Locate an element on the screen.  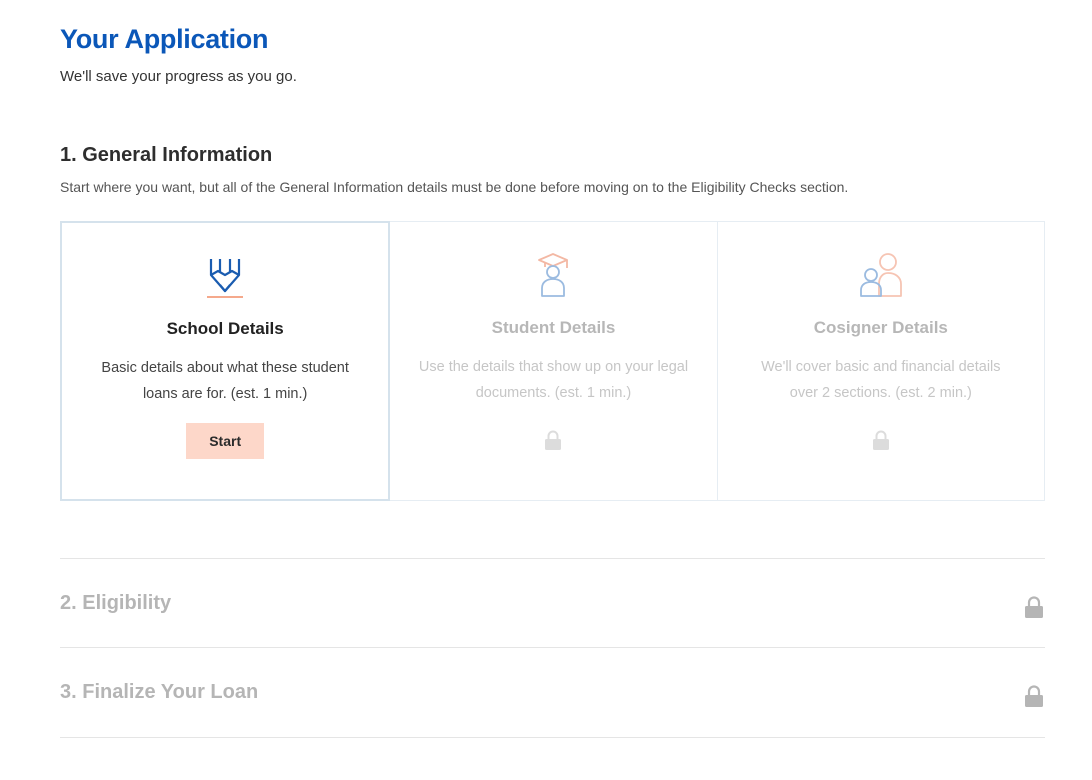
section-eligibility-title: 2. Eligibility is located at coordinates (116, 603).